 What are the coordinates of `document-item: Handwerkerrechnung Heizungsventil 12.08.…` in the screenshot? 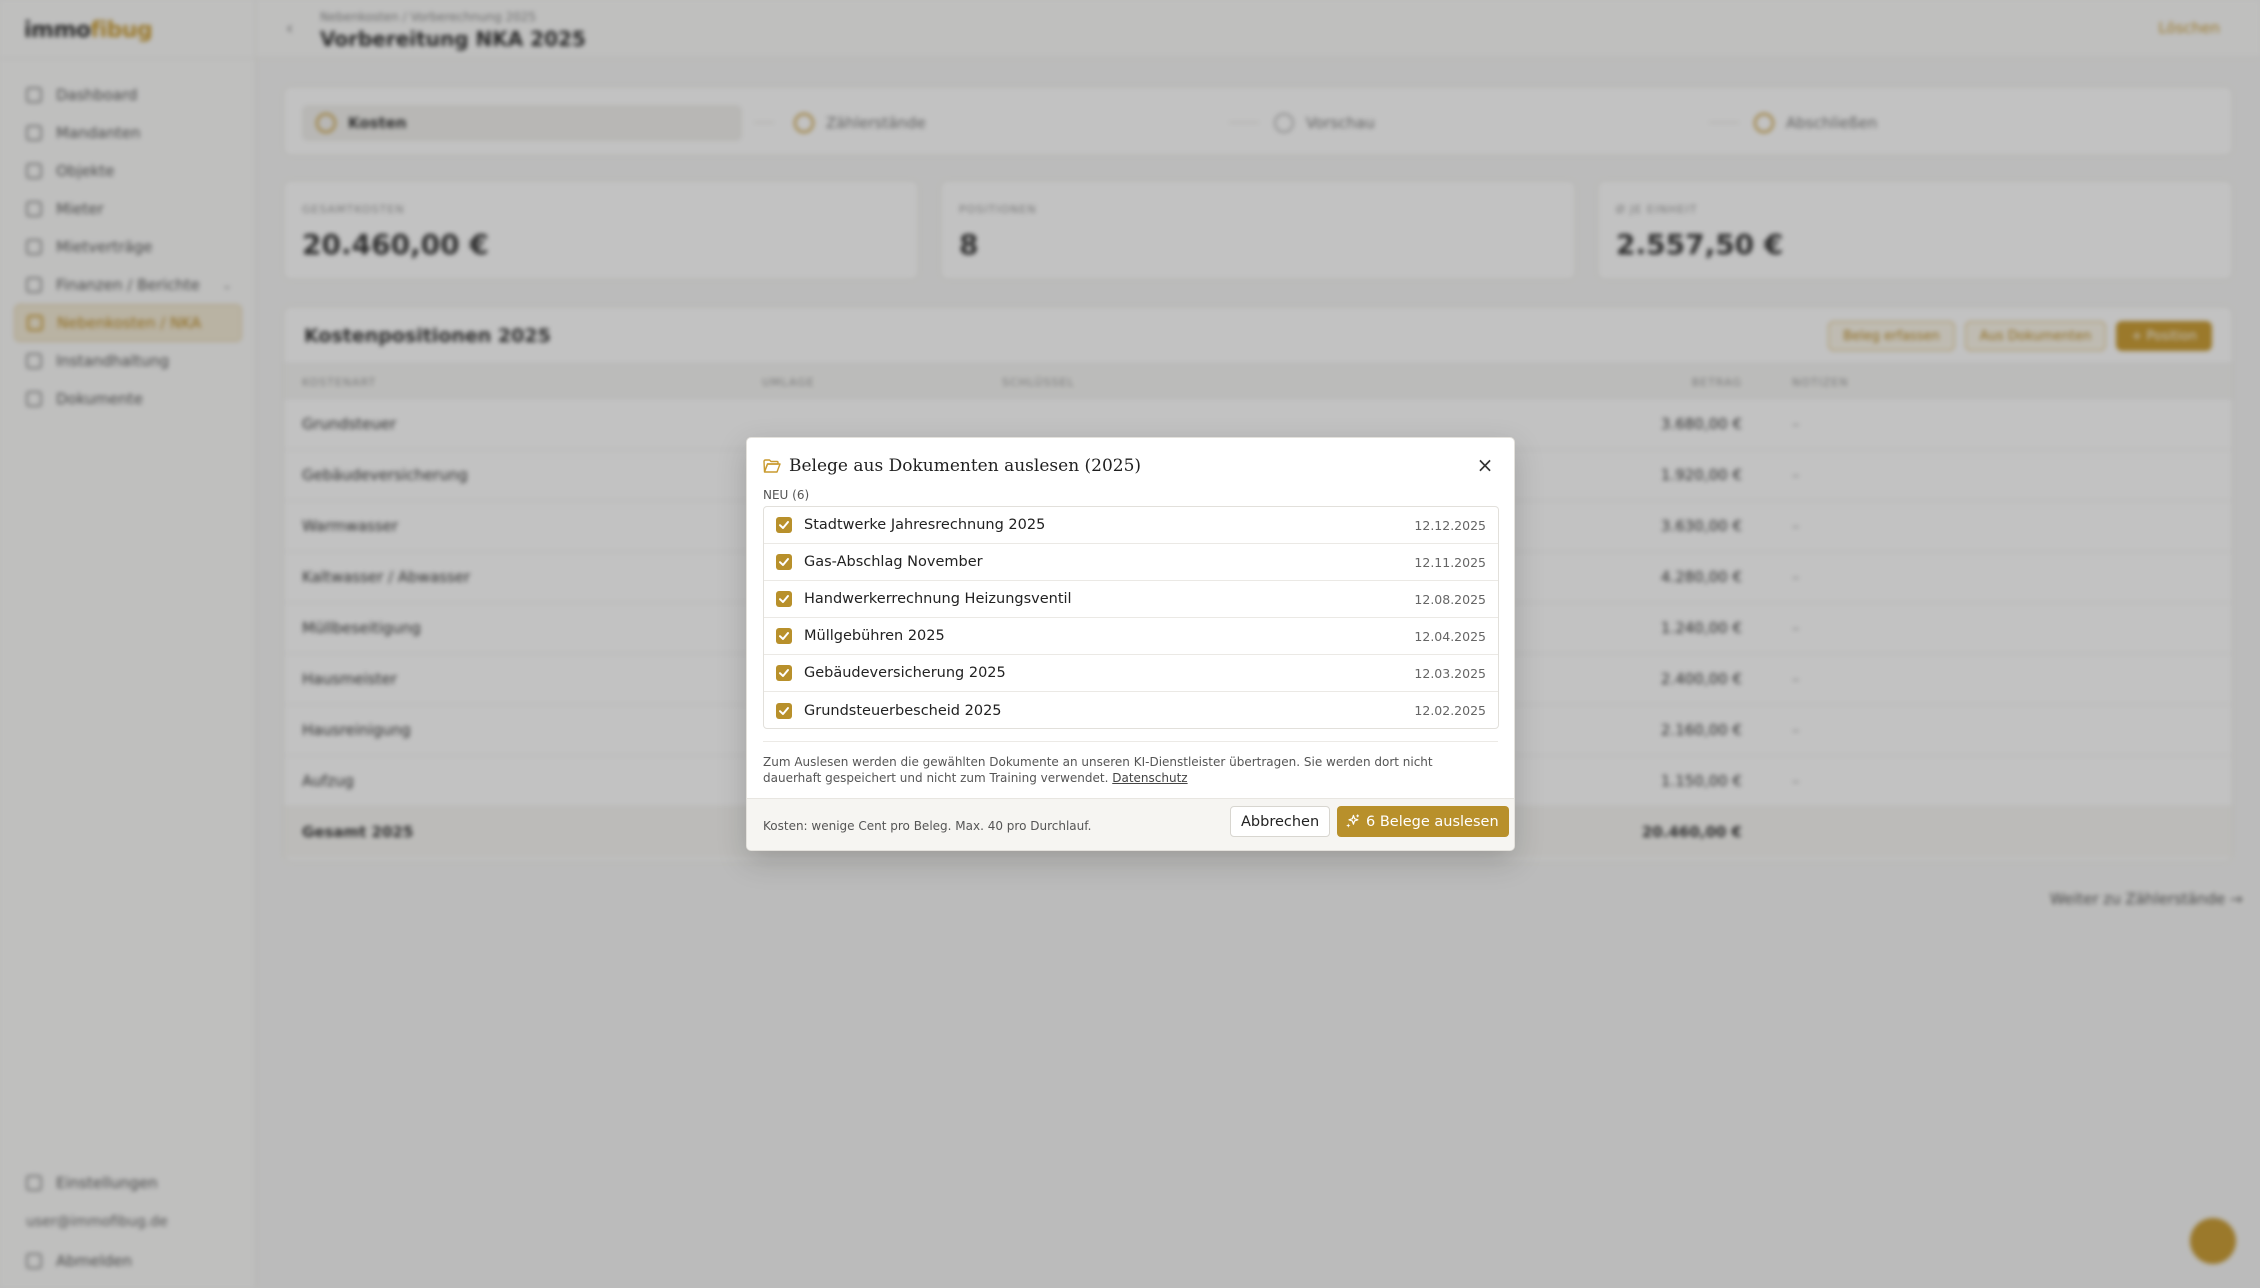 It's located at (1131, 599).